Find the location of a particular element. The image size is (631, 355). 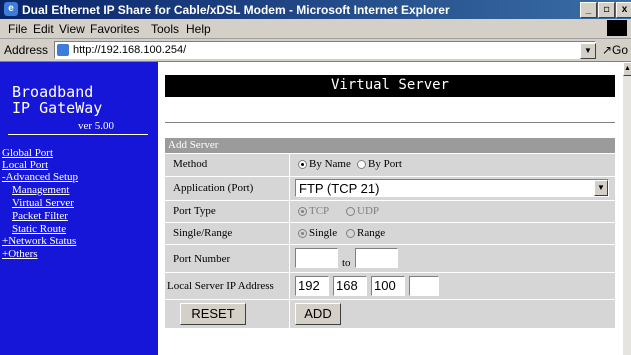

brand-line-2: IP GateWay is located at coordinates (57, 108).